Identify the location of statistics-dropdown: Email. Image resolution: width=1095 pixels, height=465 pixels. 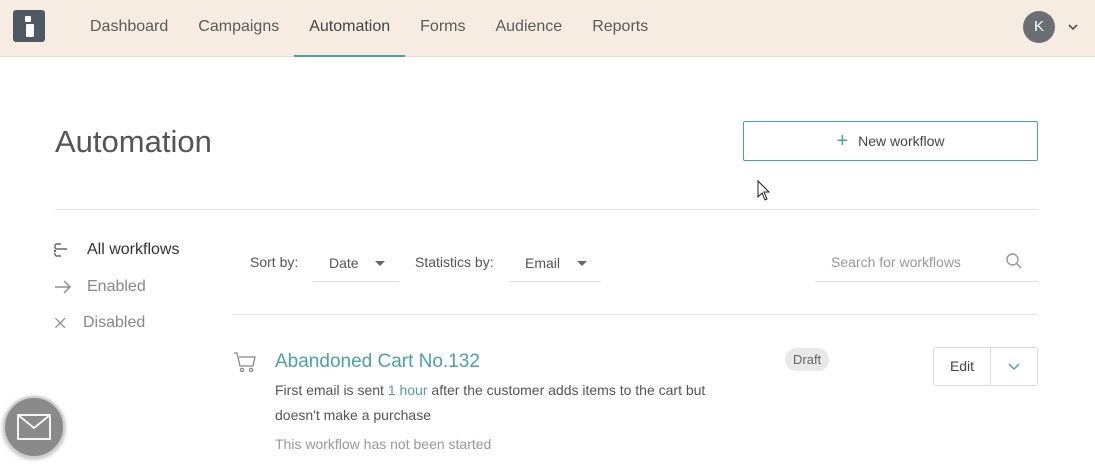
(555, 263).